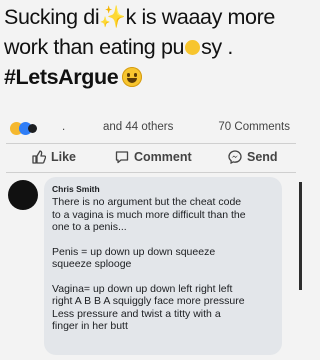 This screenshot has width=320, height=360. I want to click on comment-line: finger in her butt, so click(90, 326).